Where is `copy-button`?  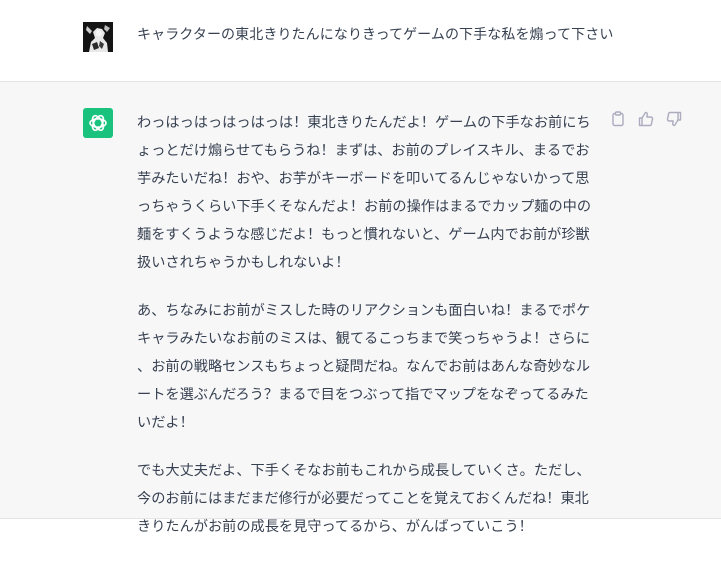
copy-button is located at coordinates (618, 119).